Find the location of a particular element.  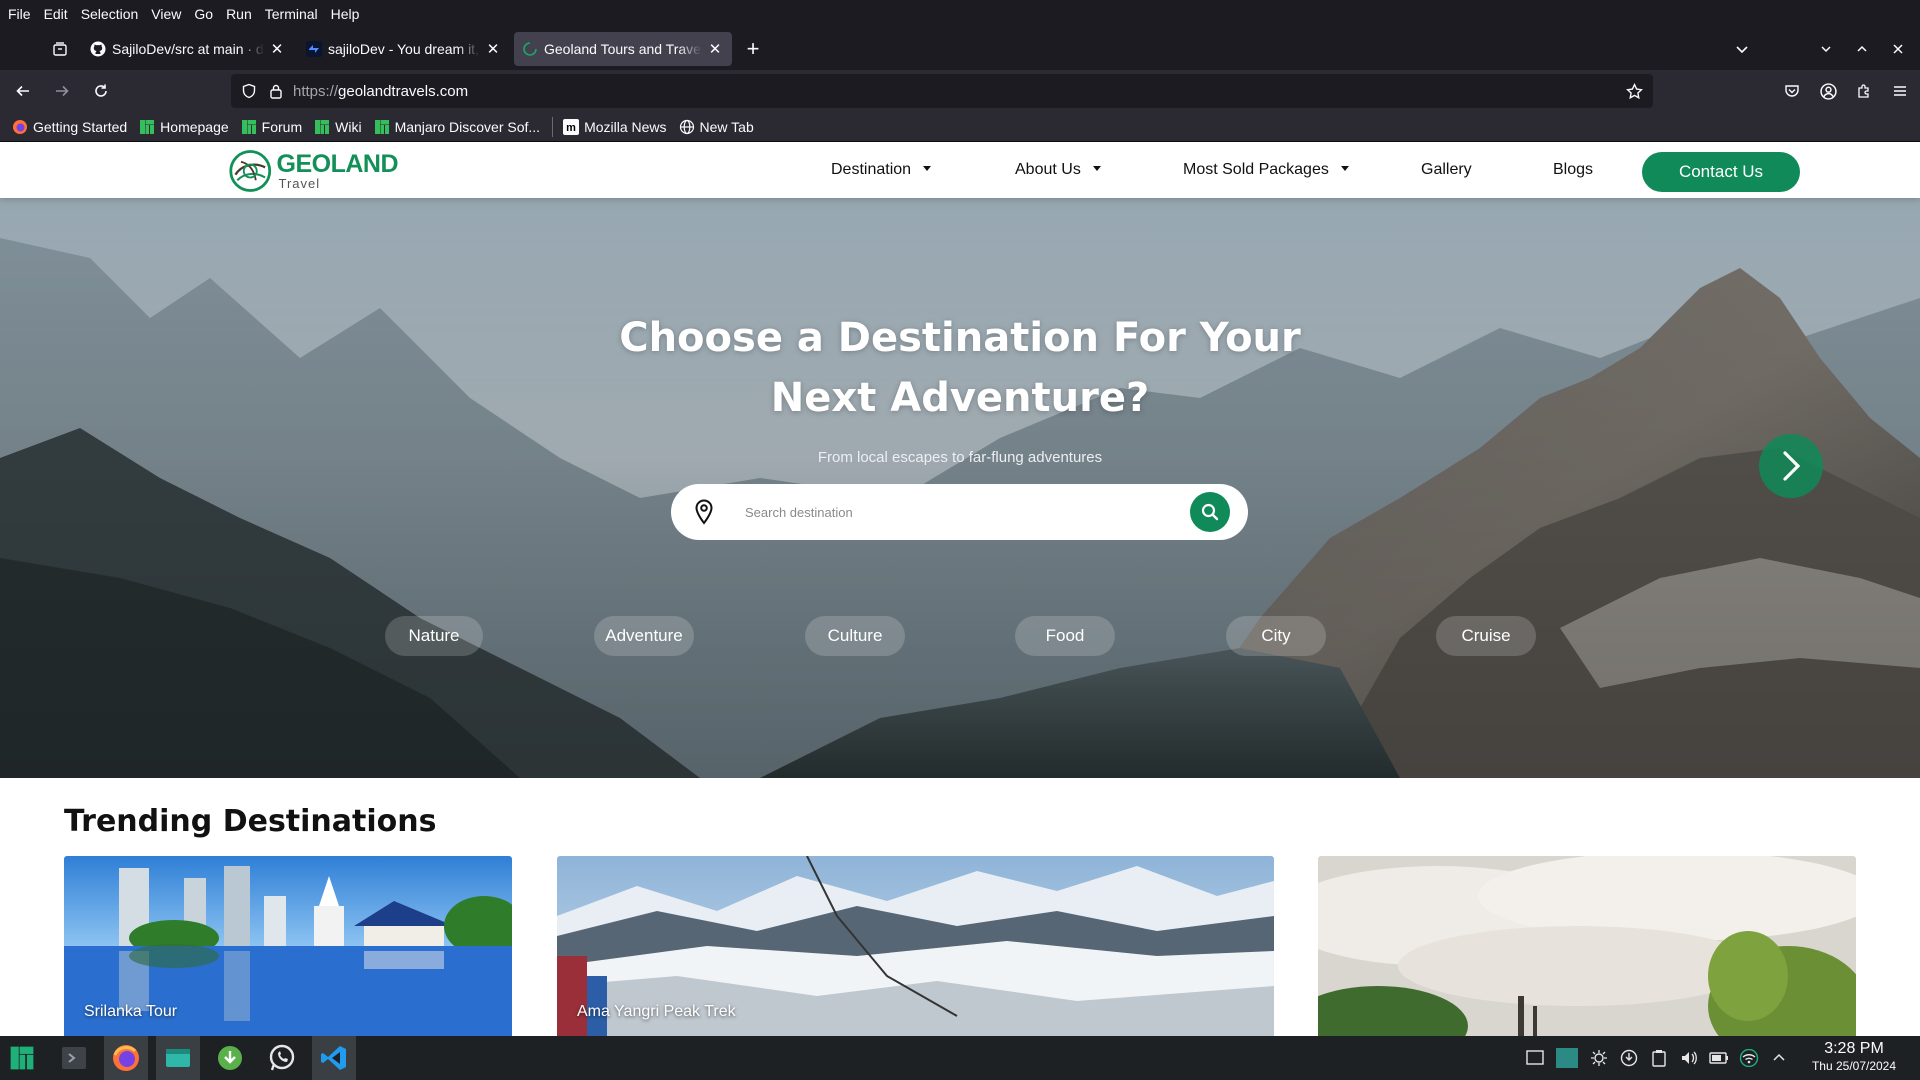

minimize-chevron-icon is located at coordinates (1826, 49).